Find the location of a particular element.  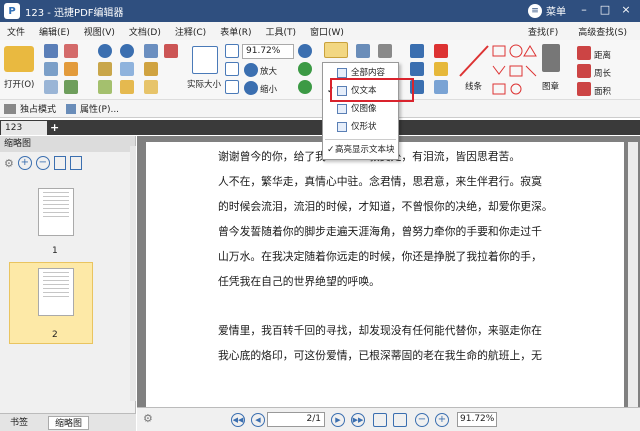

redo-icon is located at coordinates (127, 51).